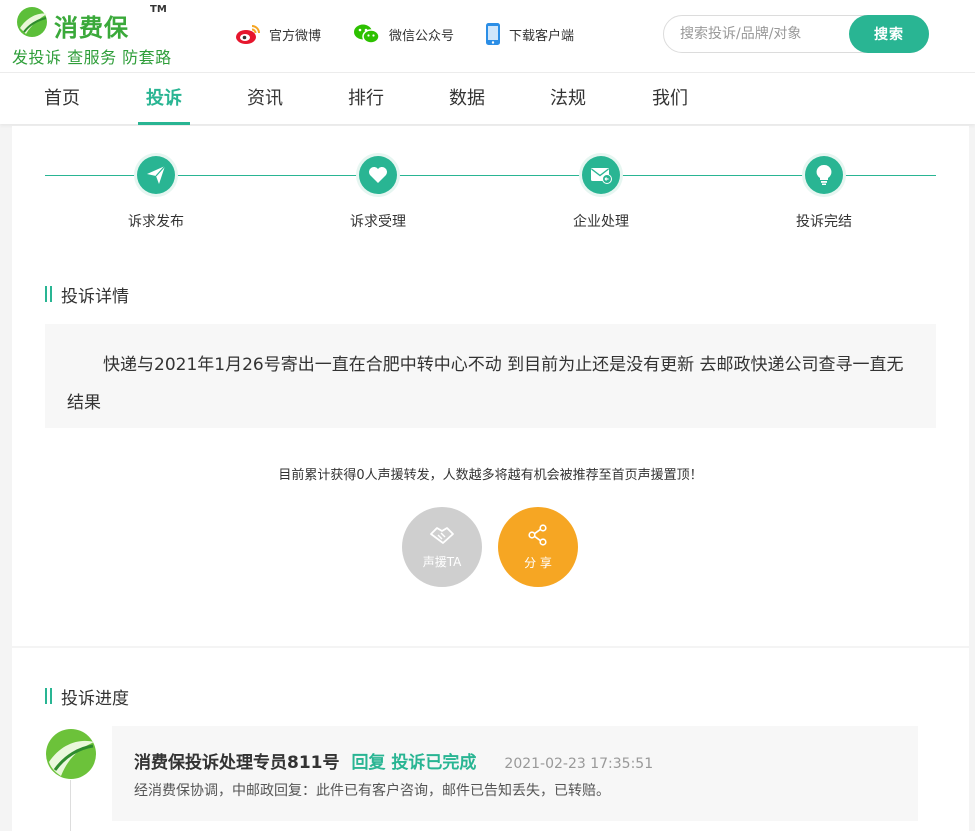 The width and height of the screenshot is (975, 831). Describe the element at coordinates (670, 98) in the screenshot. I see `nav-item-about: 我们` at that location.